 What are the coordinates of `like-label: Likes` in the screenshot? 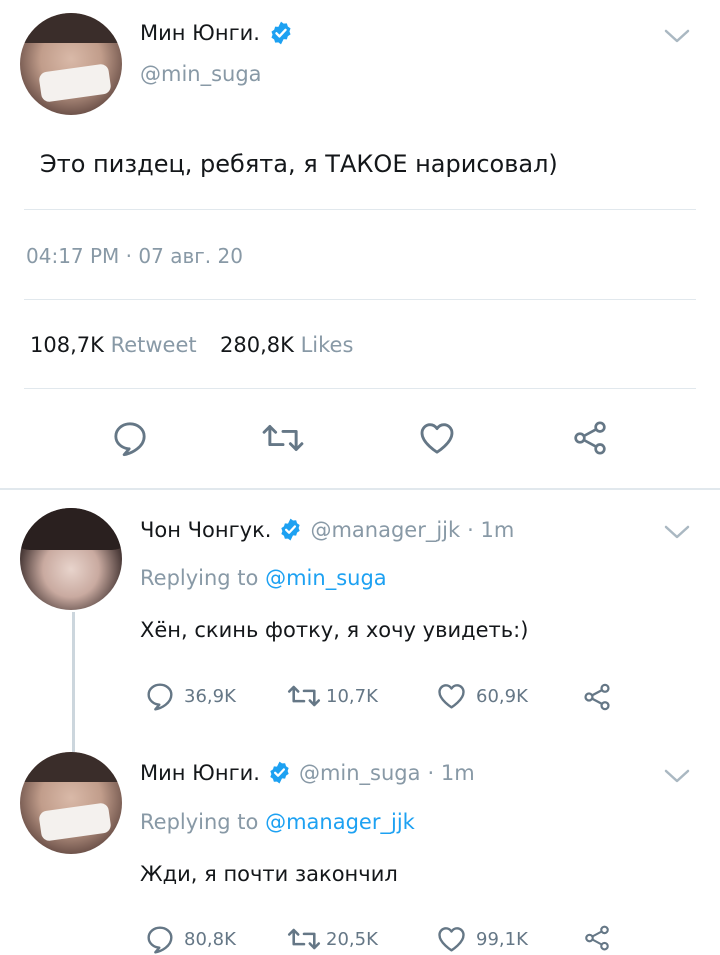 It's located at (327, 345).